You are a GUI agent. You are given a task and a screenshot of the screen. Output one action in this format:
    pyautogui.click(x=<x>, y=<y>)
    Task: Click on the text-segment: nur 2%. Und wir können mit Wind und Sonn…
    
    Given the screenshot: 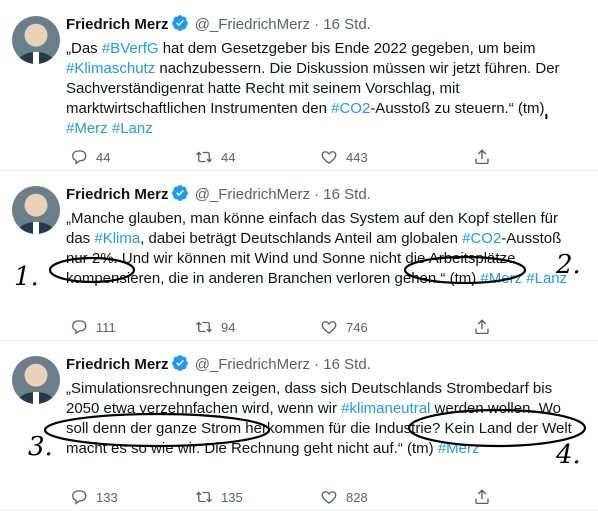 What is the action you would take?
    pyautogui.click(x=291, y=258)
    